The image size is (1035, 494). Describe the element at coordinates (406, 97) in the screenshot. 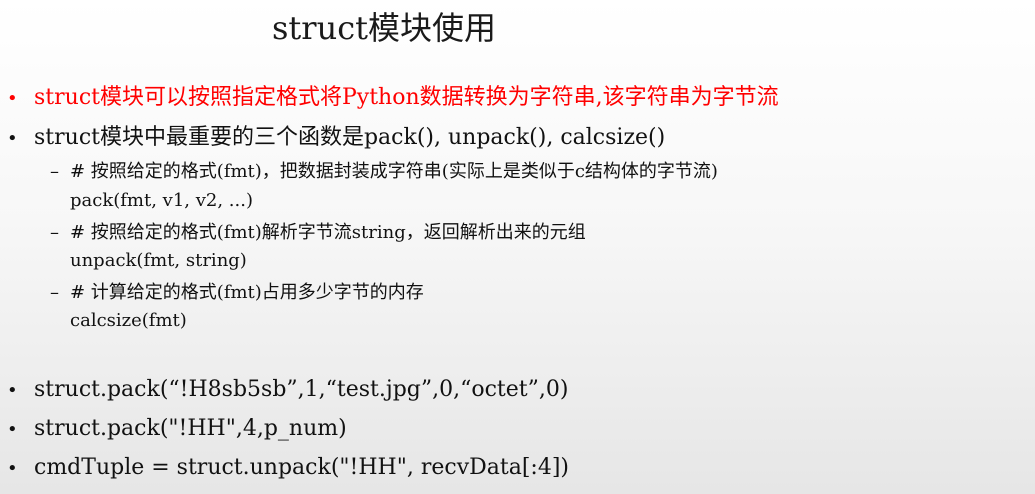

I see `bullet-text: struct模块可以按照指定格式将Python数据转换为字符串,该字符串为字节流` at that location.